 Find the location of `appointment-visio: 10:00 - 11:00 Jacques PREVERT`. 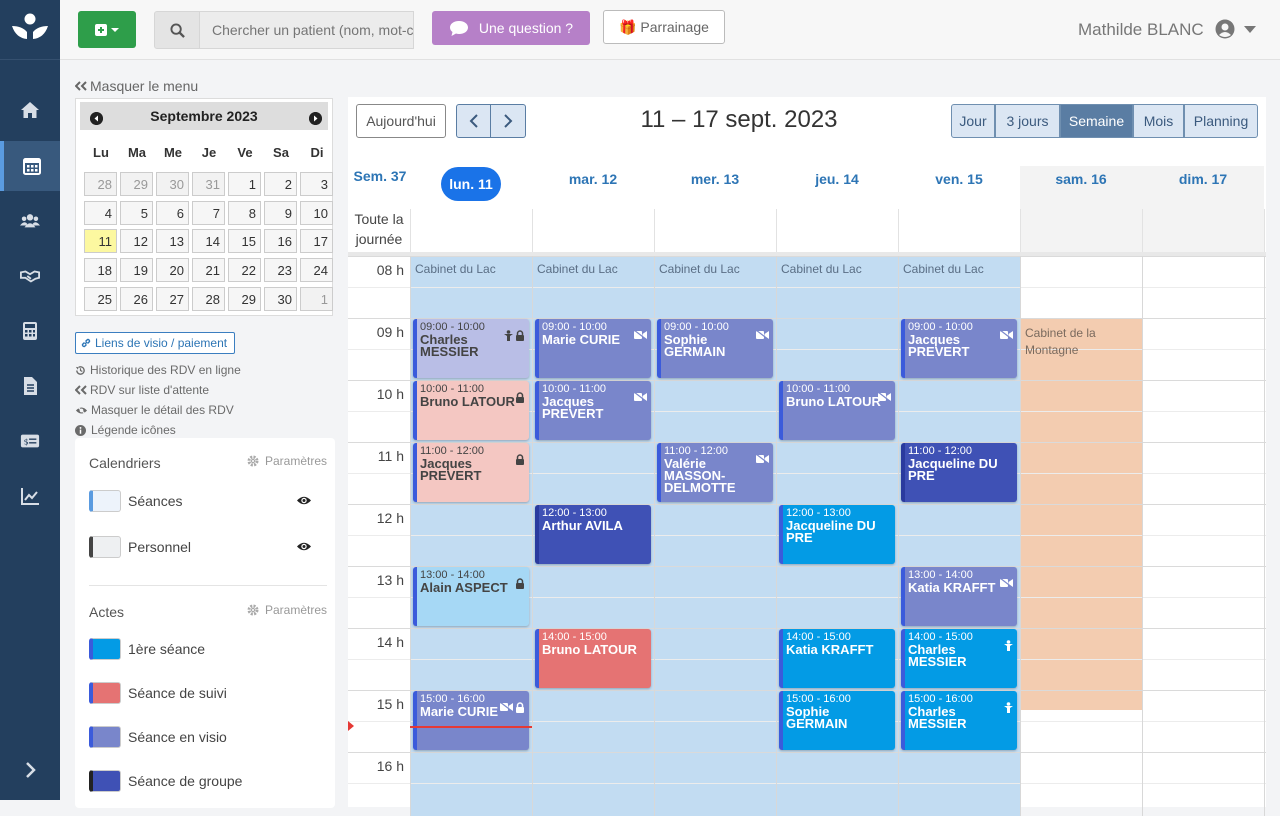

appointment-visio: 10:00 - 11:00 Jacques PREVERT is located at coordinates (593, 410).